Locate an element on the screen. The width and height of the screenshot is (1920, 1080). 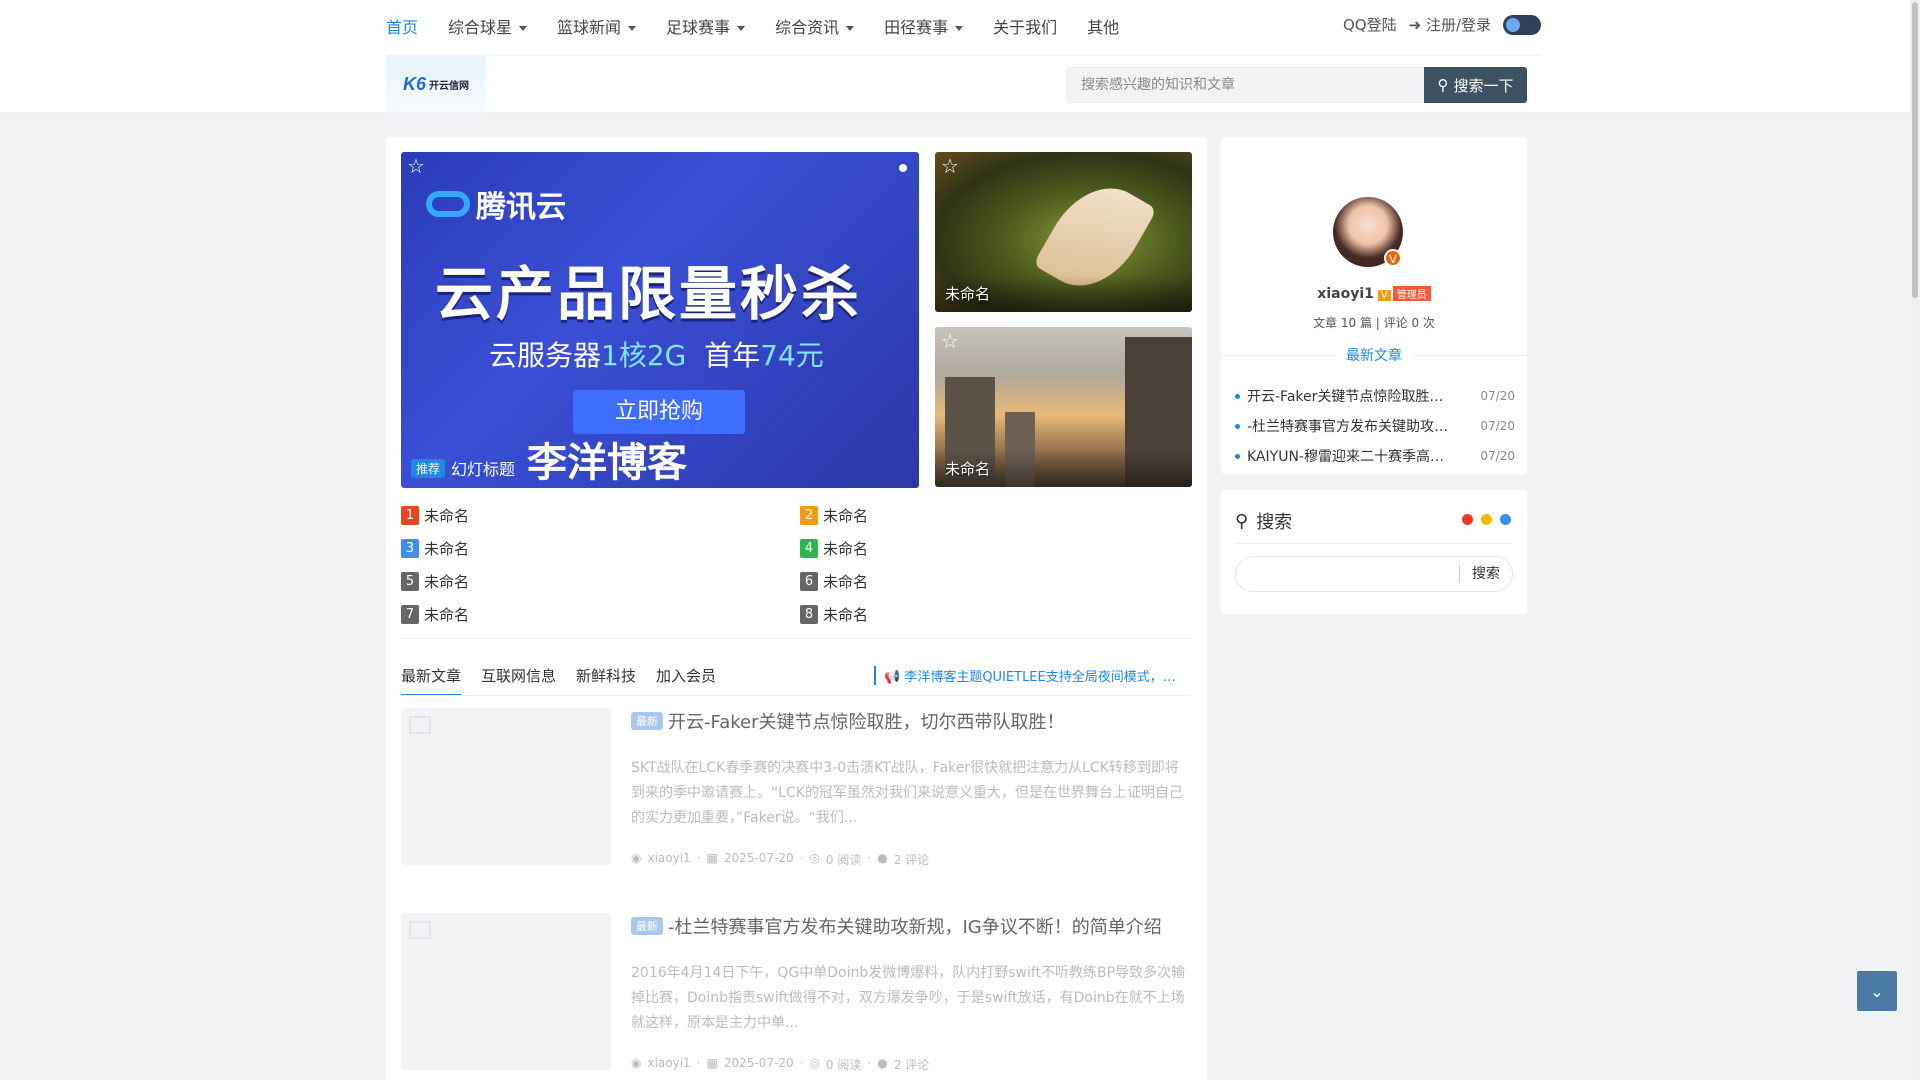
announcement-ticker: 📢 李洋博客主题QUIETLEE支持全局夜间模式，点击右上角开关 is located at coordinates (1030, 675).